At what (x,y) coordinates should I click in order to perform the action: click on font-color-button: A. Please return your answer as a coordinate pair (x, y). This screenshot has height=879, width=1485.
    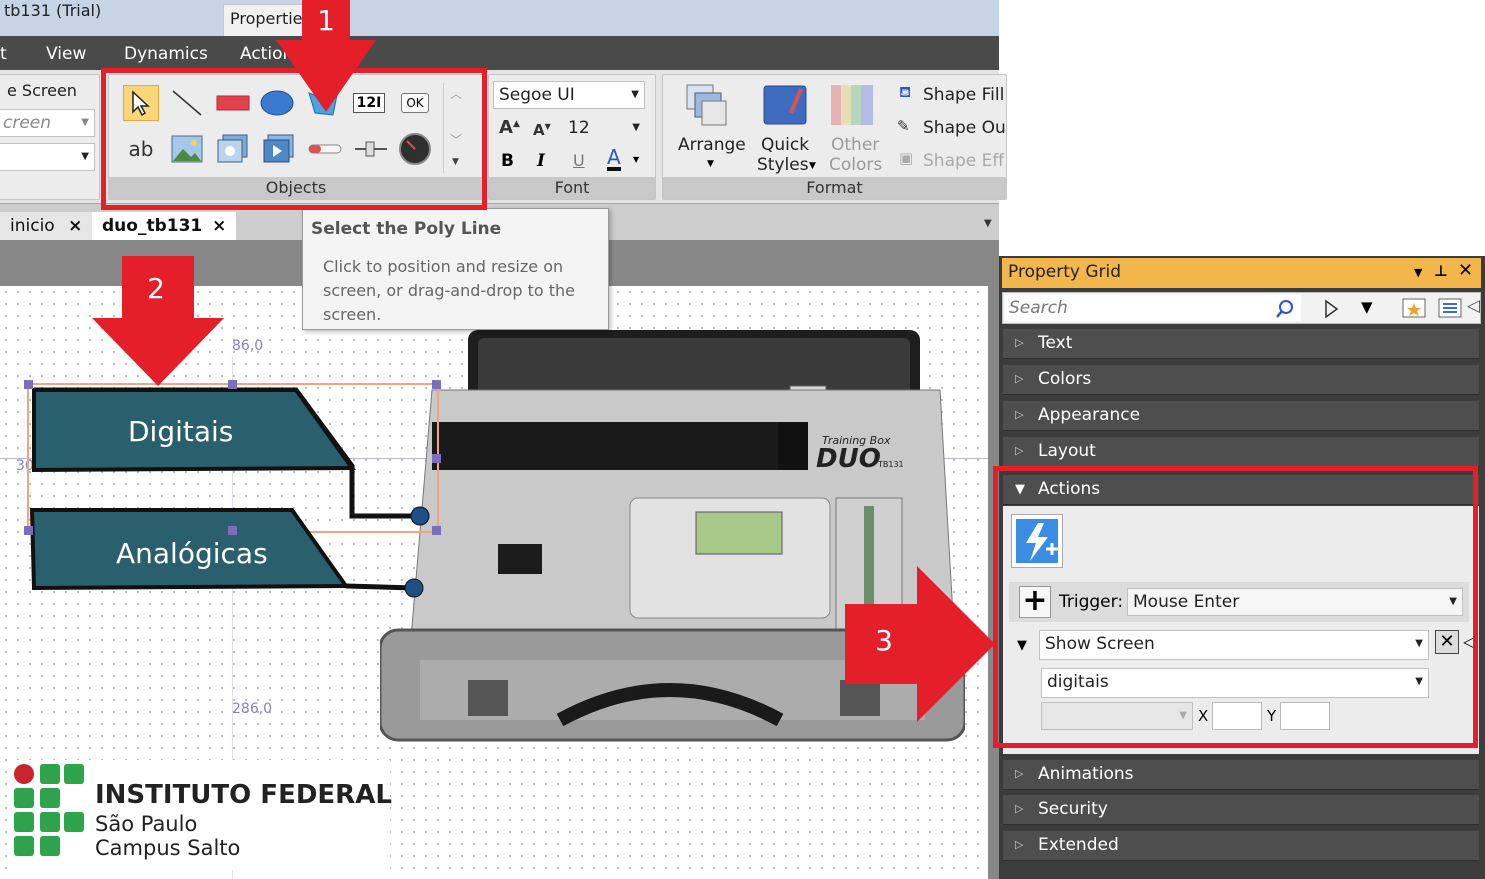
    Looking at the image, I should click on (614, 159).